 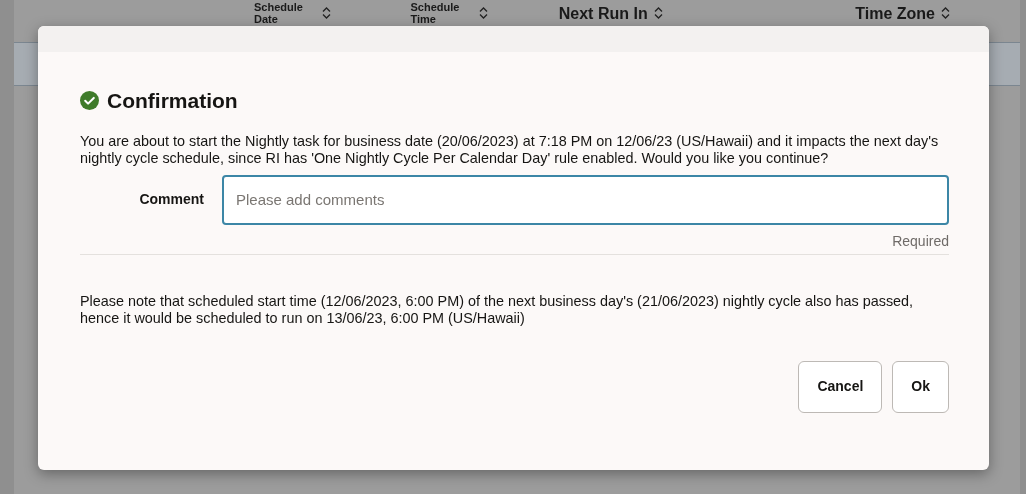 I want to click on dialog-button: Cancel, so click(x=840, y=386).